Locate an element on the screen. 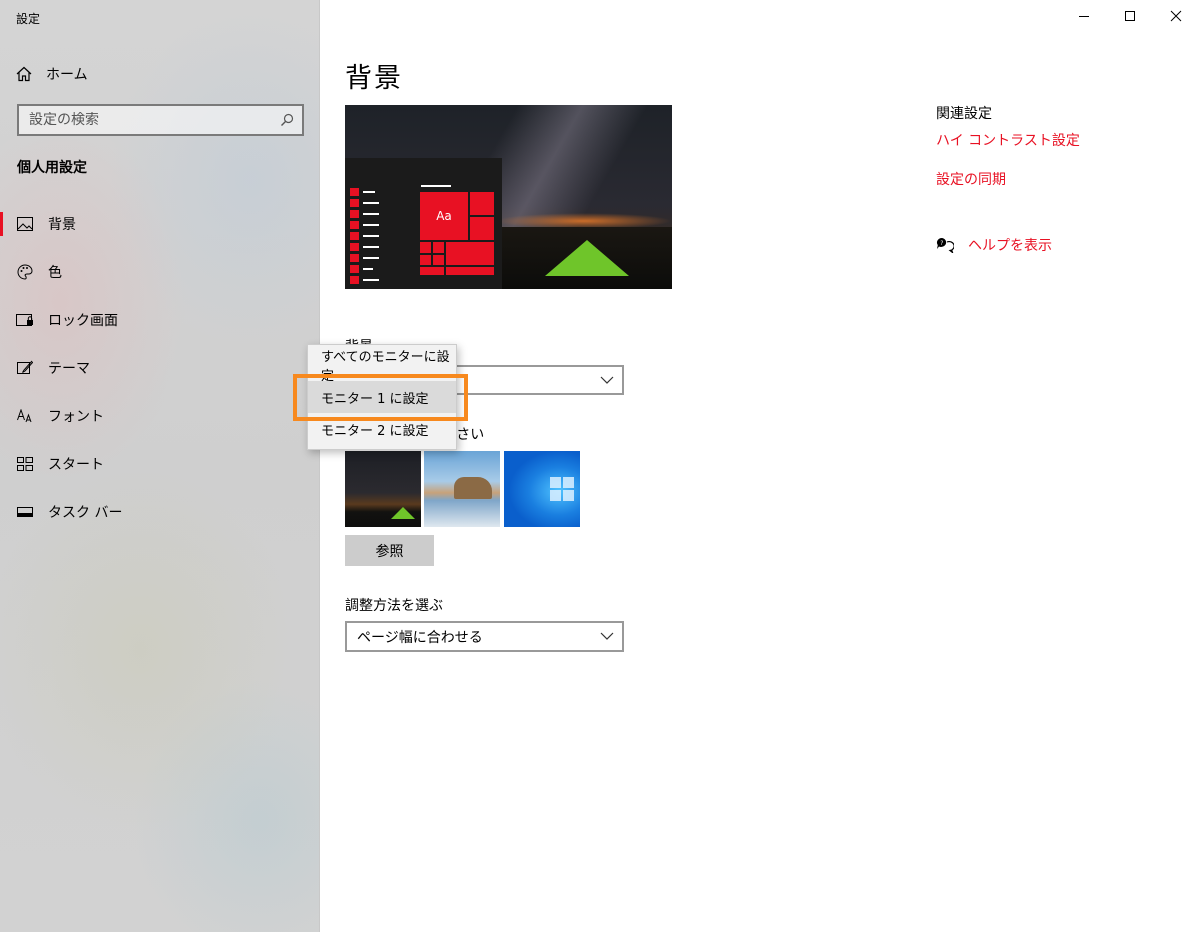  sidebar-item-label: フォント is located at coordinates (76, 417).